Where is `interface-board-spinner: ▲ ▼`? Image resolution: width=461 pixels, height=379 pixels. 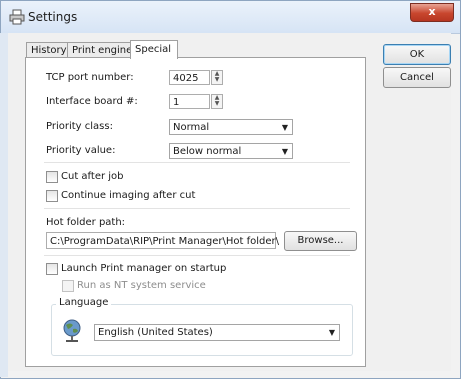 interface-board-spinner: ▲ ▼ is located at coordinates (217, 101).